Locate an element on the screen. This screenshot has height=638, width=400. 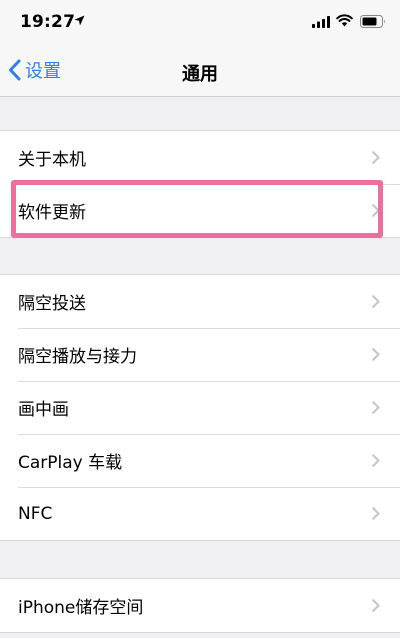
settings-item-nfc: NFC is located at coordinates (200, 513).